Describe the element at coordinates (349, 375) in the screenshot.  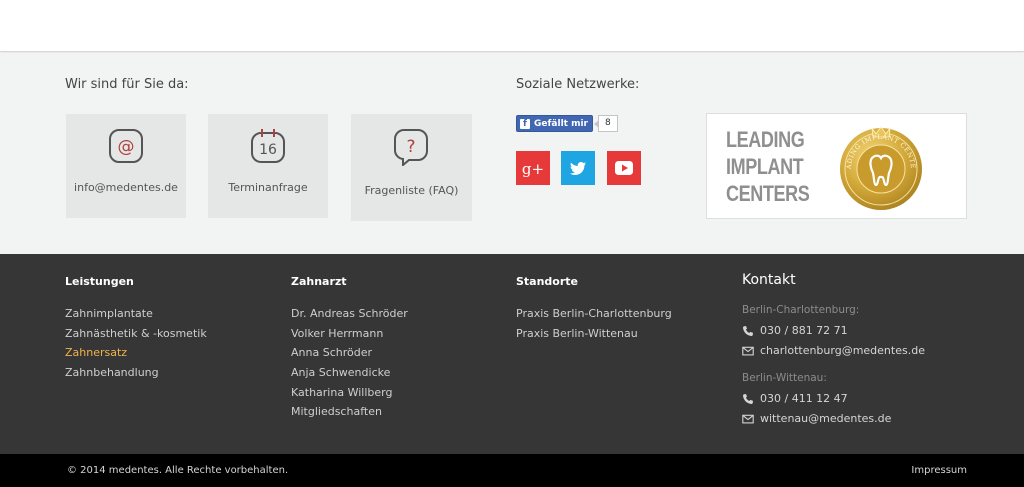
I see `footer-link: Anja Schwendicke` at that location.